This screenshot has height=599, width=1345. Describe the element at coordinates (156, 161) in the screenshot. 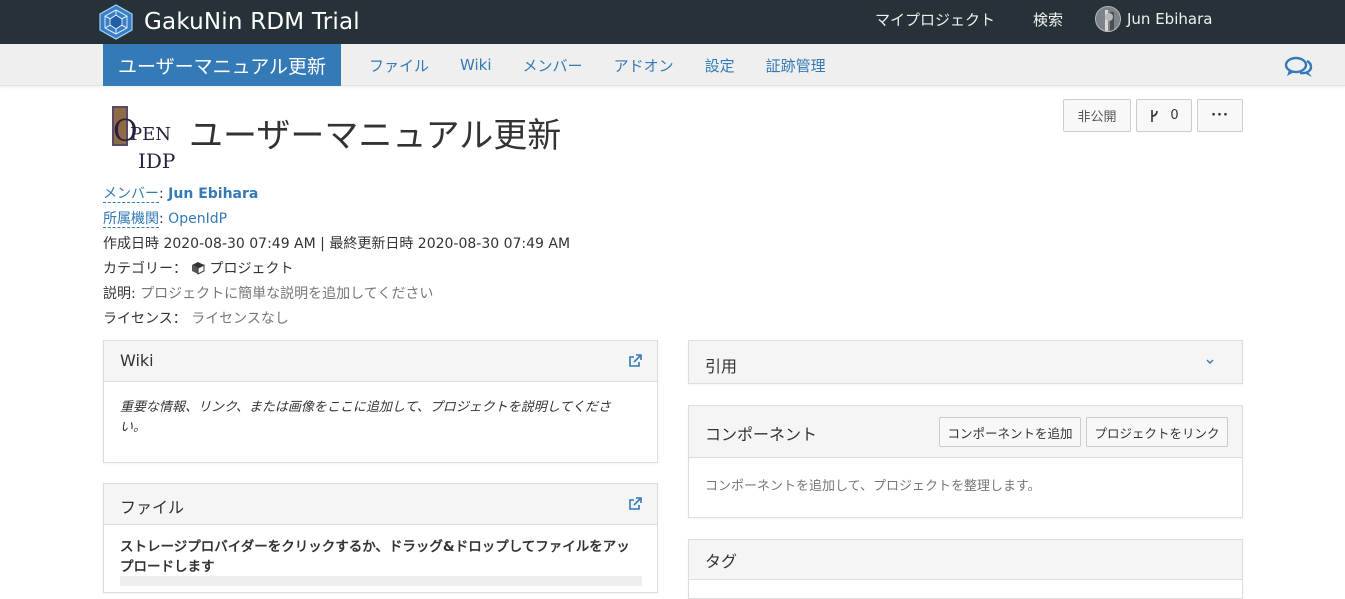

I see `logo-text-idp: IDP` at that location.